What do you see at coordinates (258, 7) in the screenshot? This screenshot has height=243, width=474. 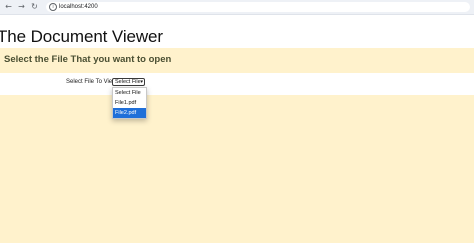 I see `address-bar: i localhost:4200` at bounding box center [258, 7].